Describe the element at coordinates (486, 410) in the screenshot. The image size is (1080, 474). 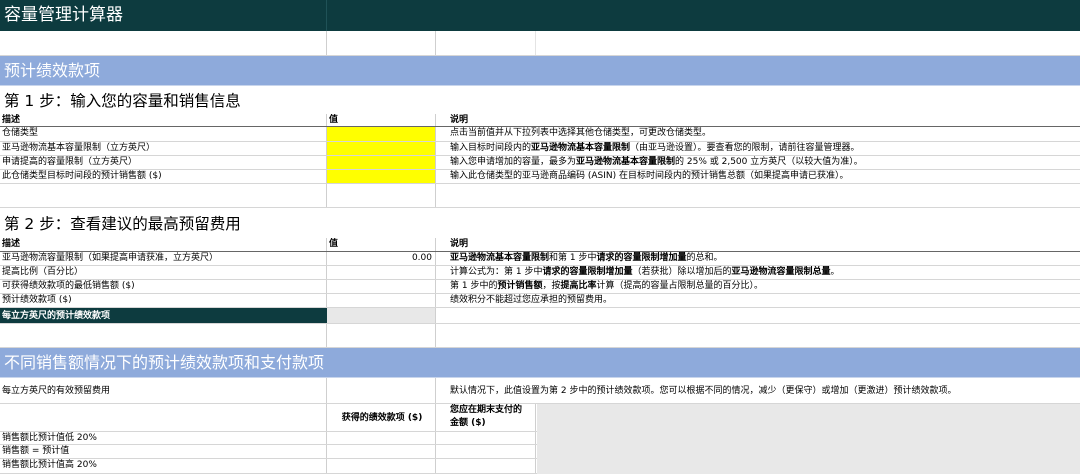
I see `col-header-due-line1: 您应在期末支付的` at that location.